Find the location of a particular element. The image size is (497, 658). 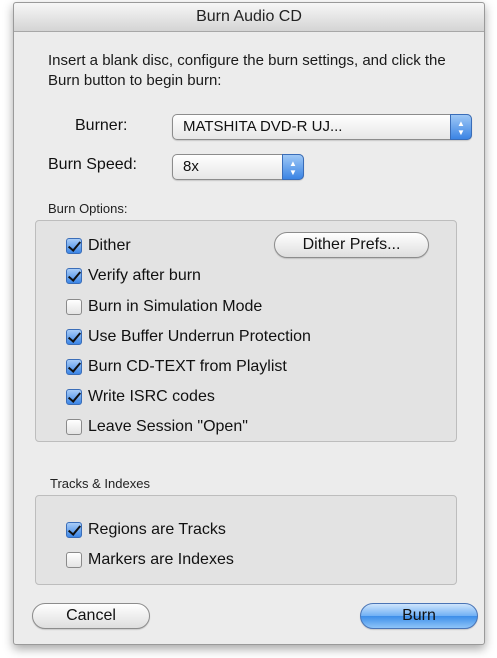

checkbox-buffer-underrun: Use Buffer Underrun Protection is located at coordinates (188, 337).